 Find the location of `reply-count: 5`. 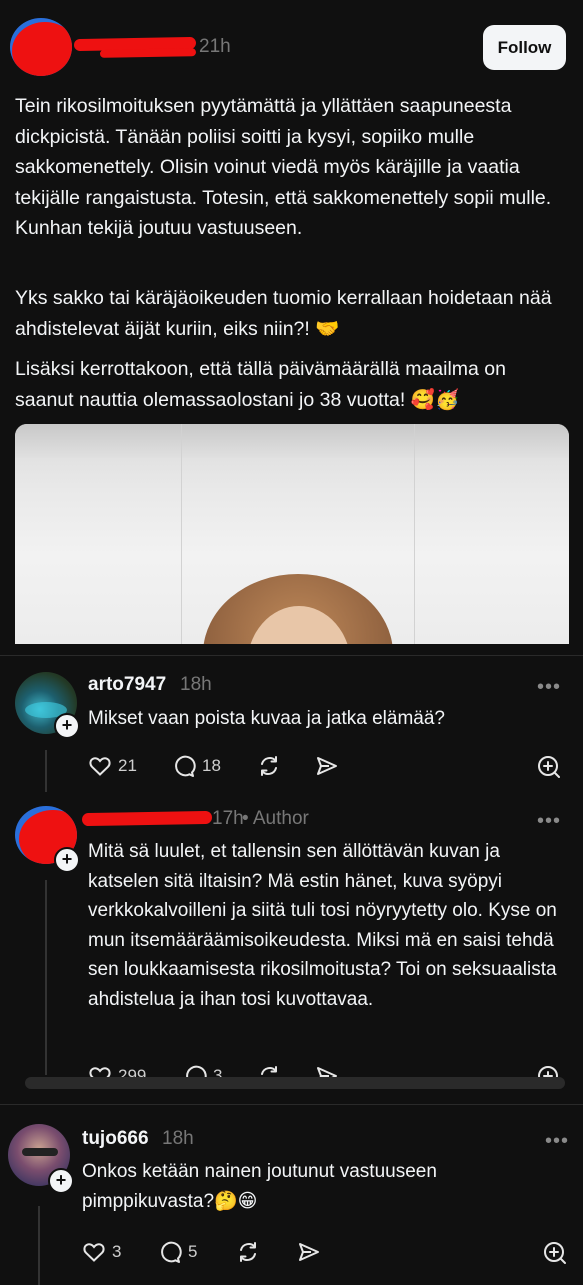

reply-count: 5 is located at coordinates (193, 1251).